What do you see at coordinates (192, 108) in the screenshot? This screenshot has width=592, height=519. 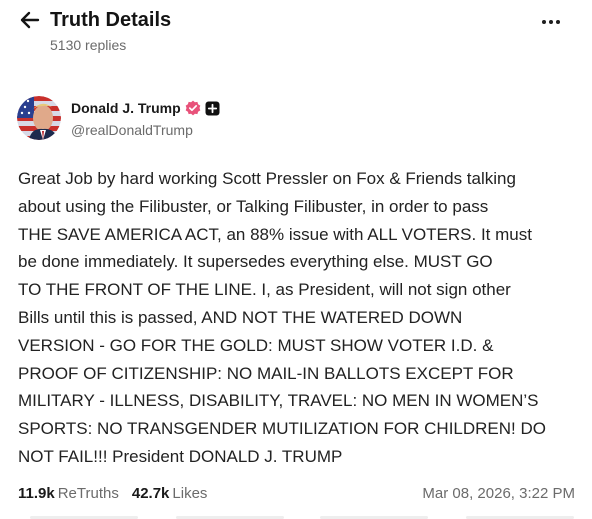 I see `verified-badge-icon` at bounding box center [192, 108].